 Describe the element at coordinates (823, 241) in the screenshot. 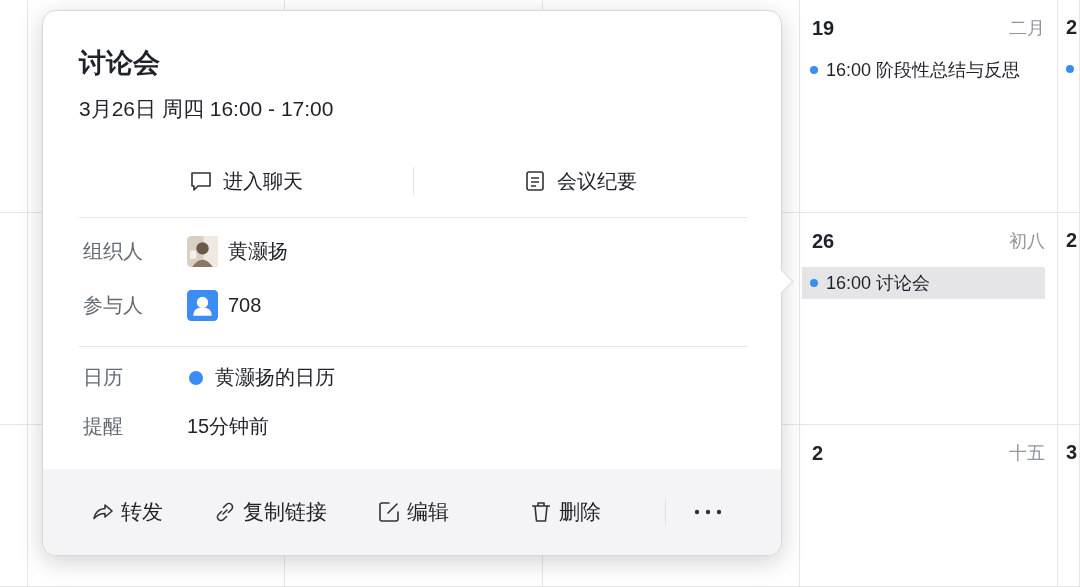

I see `day-number: 26` at that location.